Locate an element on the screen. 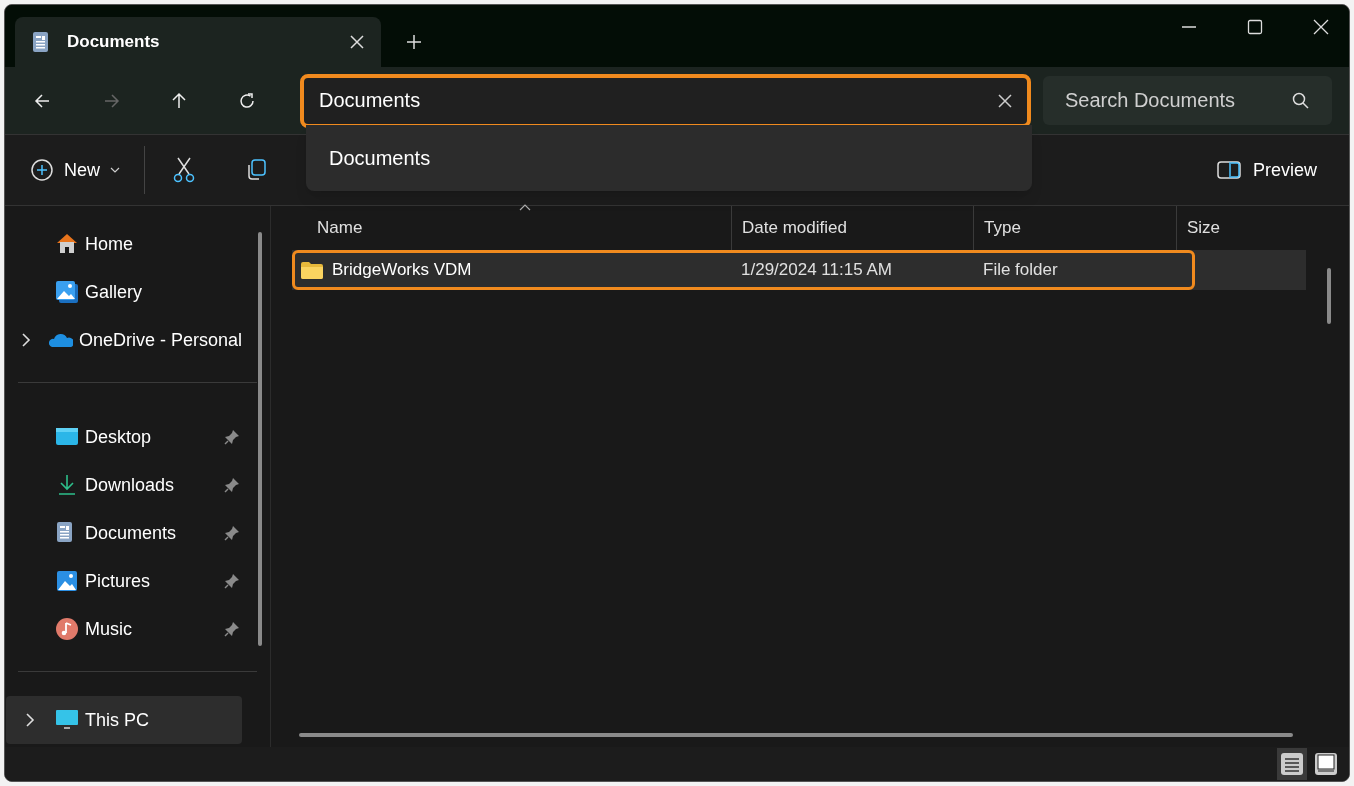  sidebar-item: Desktop is located at coordinates (124, 437).